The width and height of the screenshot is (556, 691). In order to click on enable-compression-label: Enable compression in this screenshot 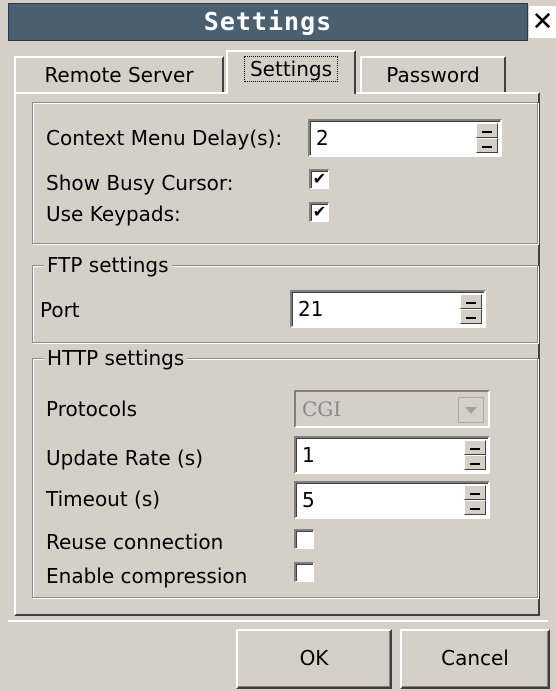, I will do `click(147, 576)`.